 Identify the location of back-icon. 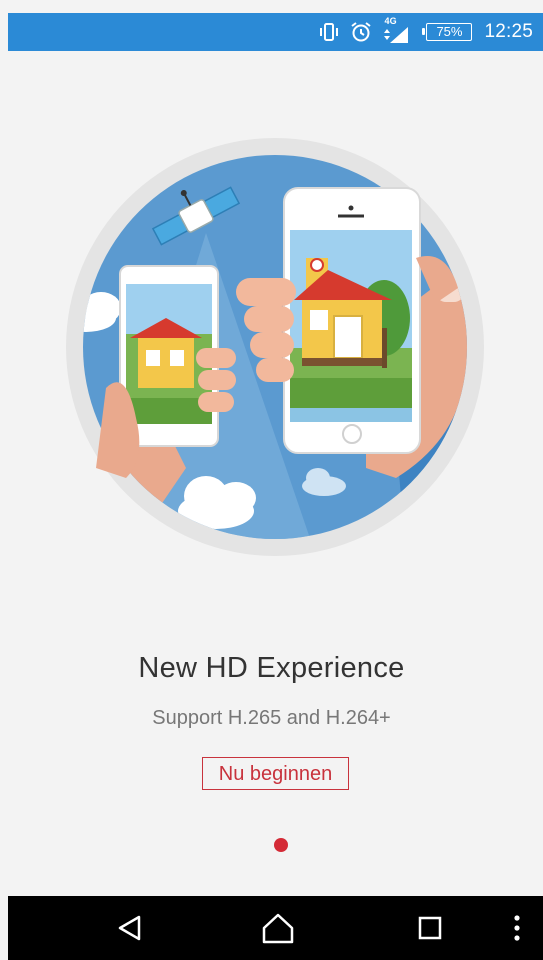
(130, 928).